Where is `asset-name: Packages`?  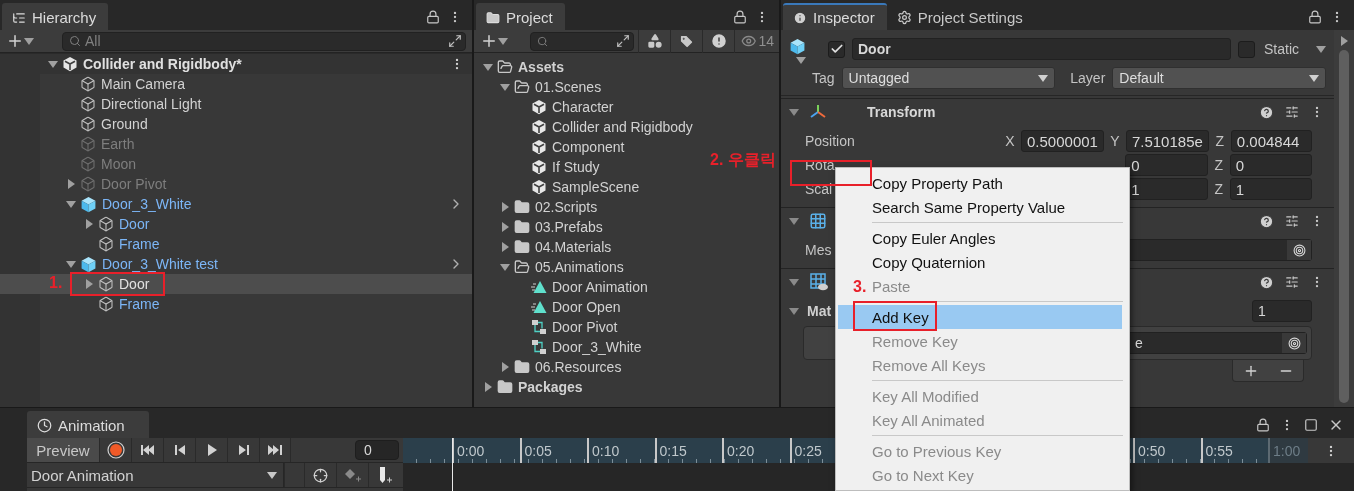
asset-name: Packages is located at coordinates (550, 387).